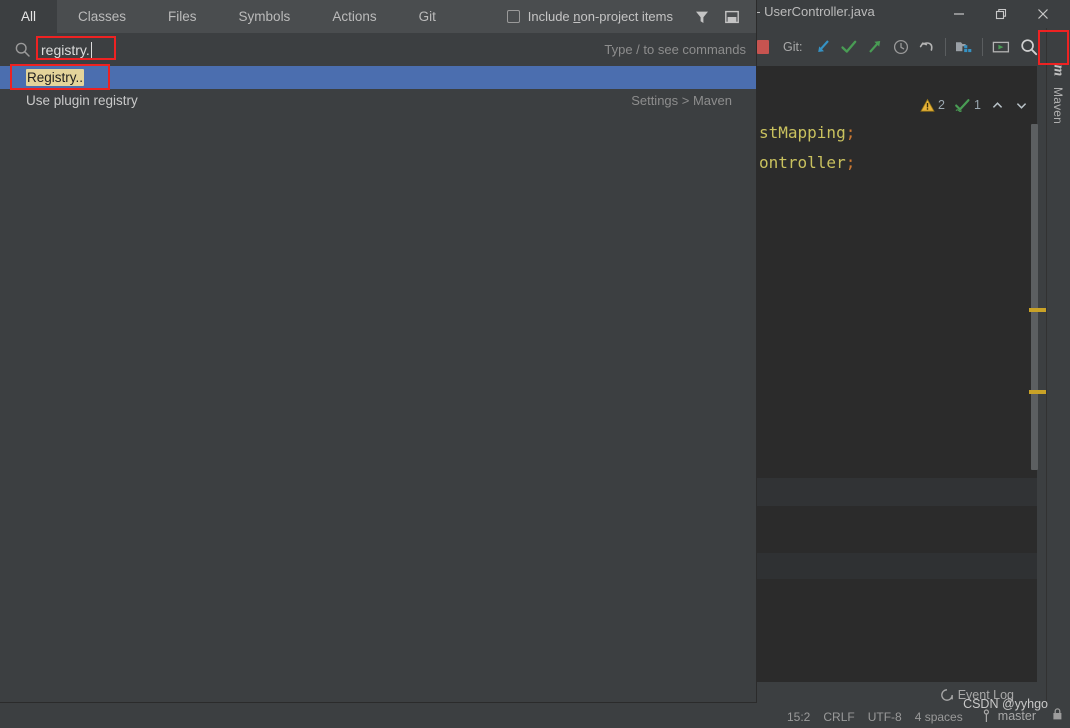  What do you see at coordinates (102, 16) in the screenshot?
I see `tab-classes: Classes` at bounding box center [102, 16].